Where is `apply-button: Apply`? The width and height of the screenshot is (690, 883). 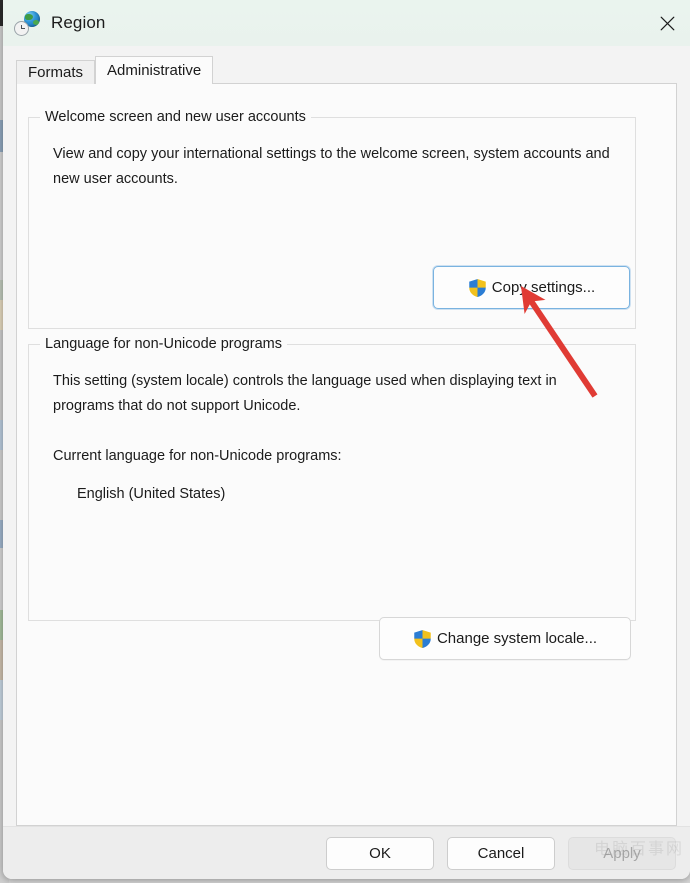 apply-button: Apply is located at coordinates (622, 853).